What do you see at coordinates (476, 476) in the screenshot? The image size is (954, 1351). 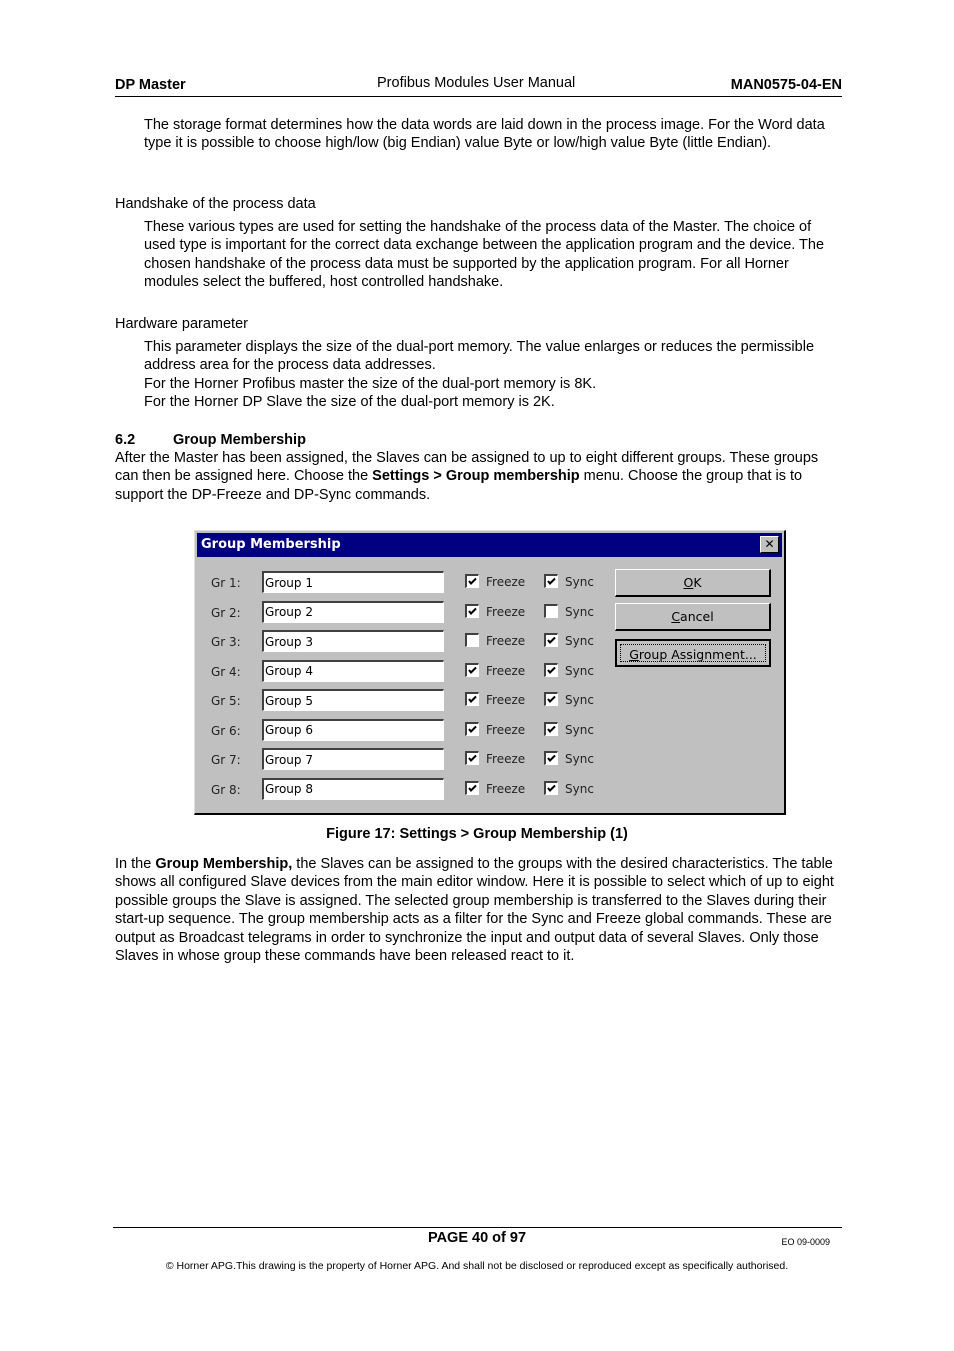 I see `menu-path: Settings > Group membership` at bounding box center [476, 476].